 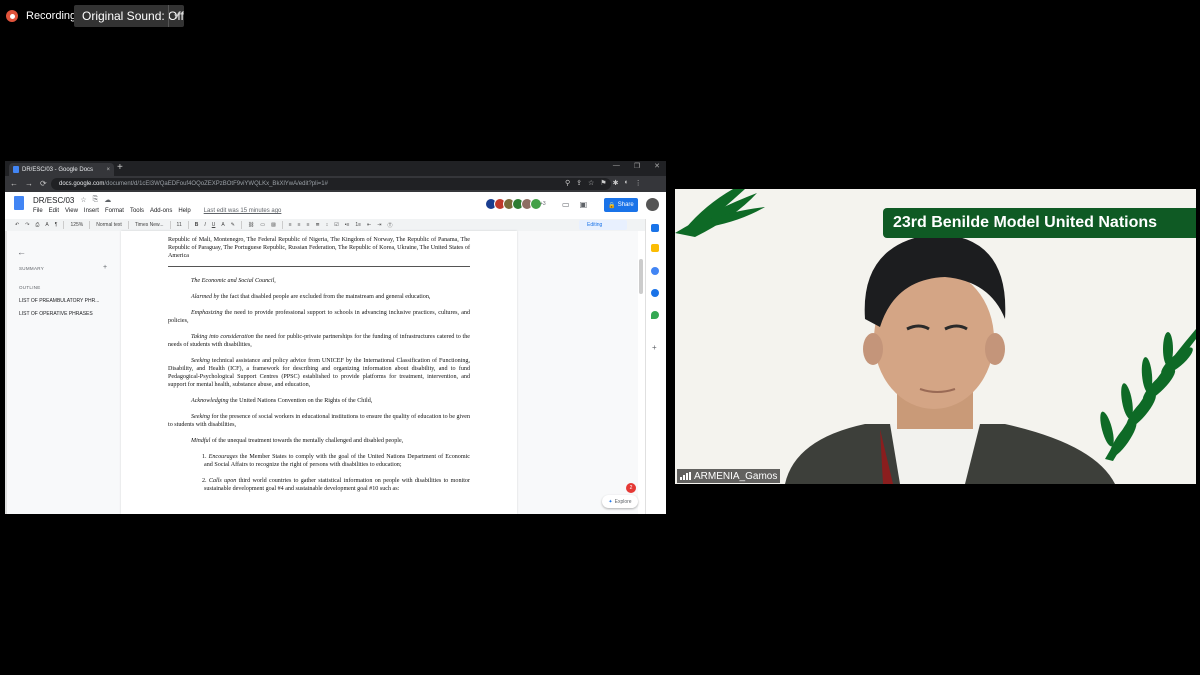 I want to click on comment-icon: ▭, so click(x=262, y=225).